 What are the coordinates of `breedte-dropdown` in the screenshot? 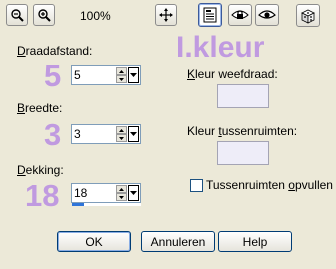 It's located at (133, 134).